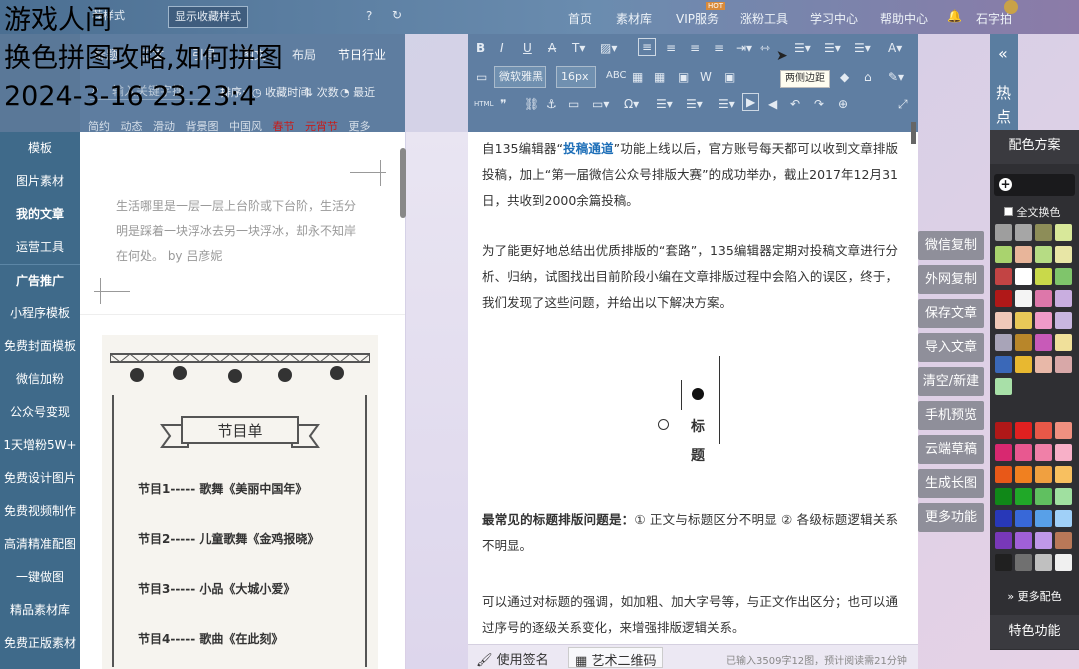  Describe the element at coordinates (40, 577) in the screenshot. I see `left-menu-one-click: 一键做图` at that location.